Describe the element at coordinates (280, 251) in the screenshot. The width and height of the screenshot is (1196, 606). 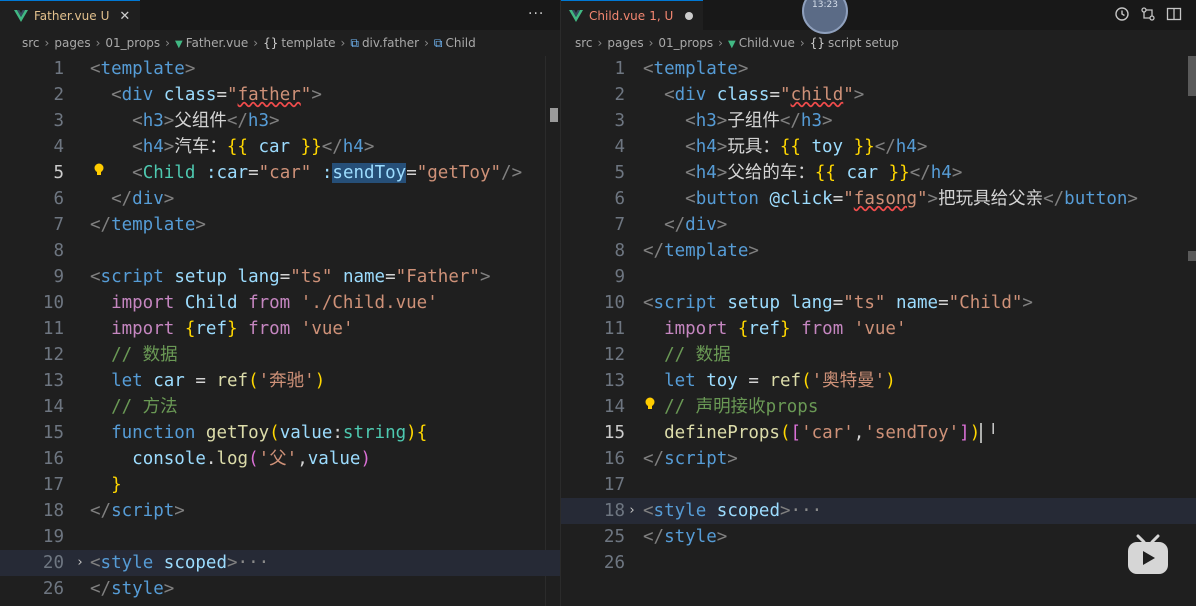
I see `code-line: 8` at that location.